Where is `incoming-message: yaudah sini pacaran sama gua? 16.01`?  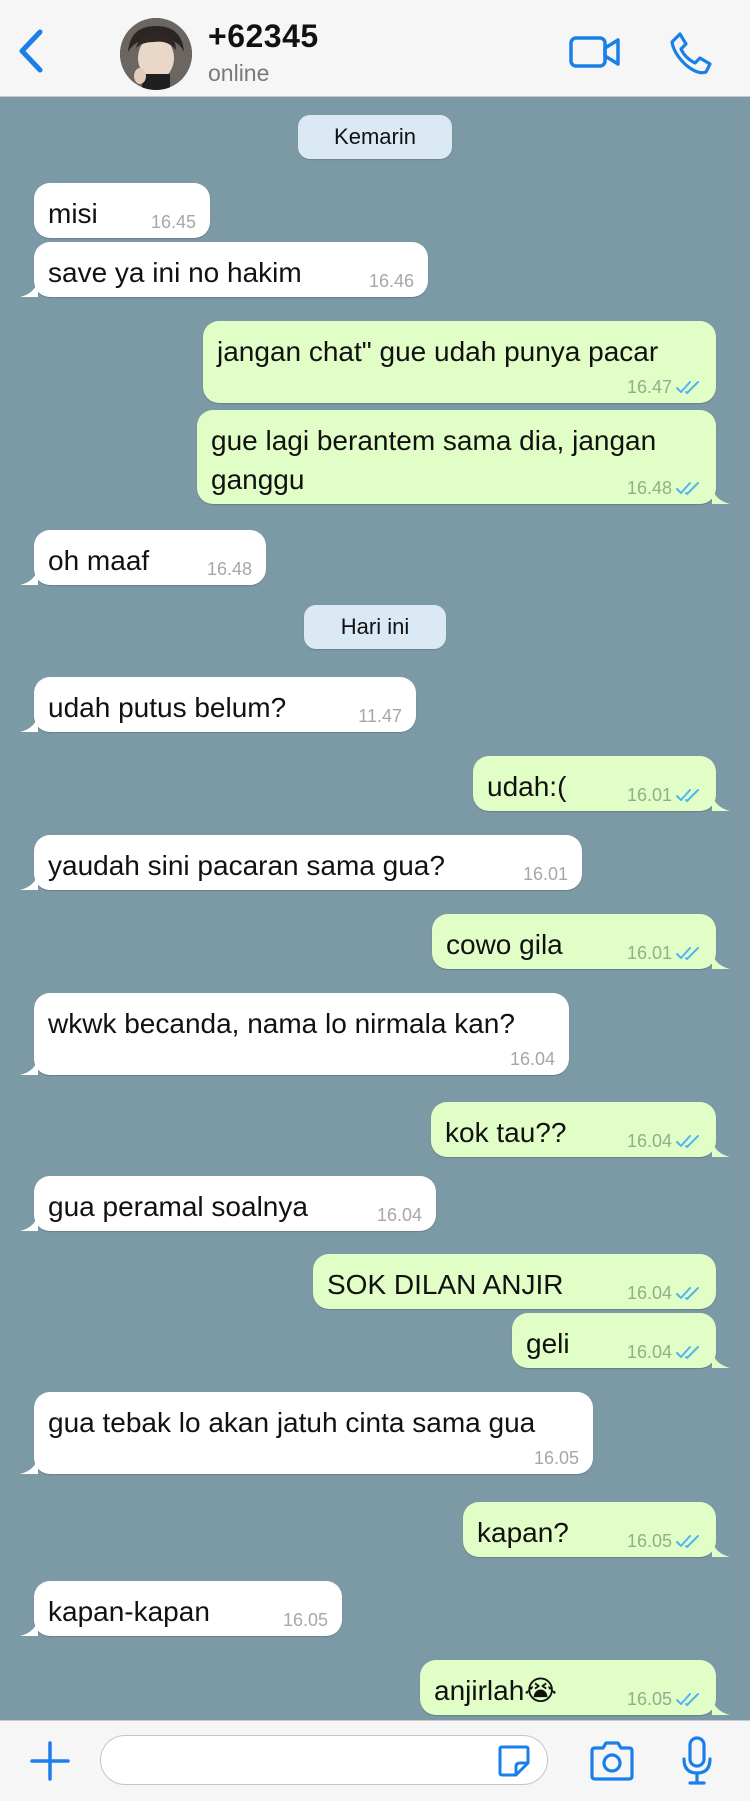 incoming-message: yaudah sini pacaran sama gua? 16.01 is located at coordinates (301, 862).